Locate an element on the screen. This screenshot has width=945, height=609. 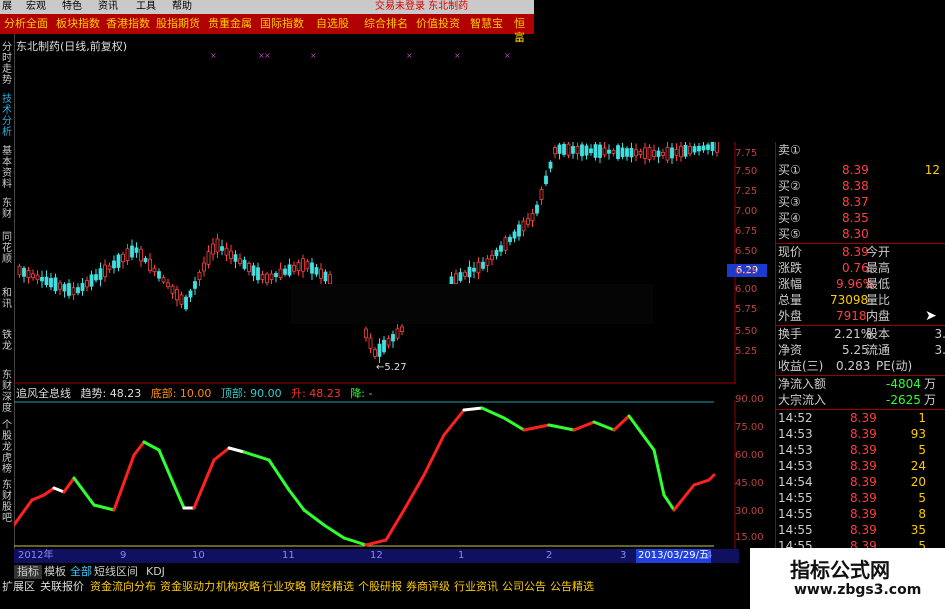
date-label: 3 is located at coordinates (623, 555).